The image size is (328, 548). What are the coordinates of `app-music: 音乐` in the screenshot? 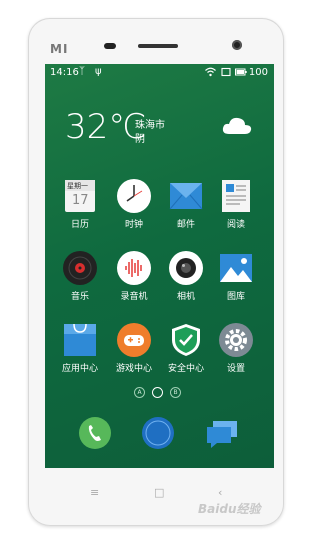 It's located at (80, 276).